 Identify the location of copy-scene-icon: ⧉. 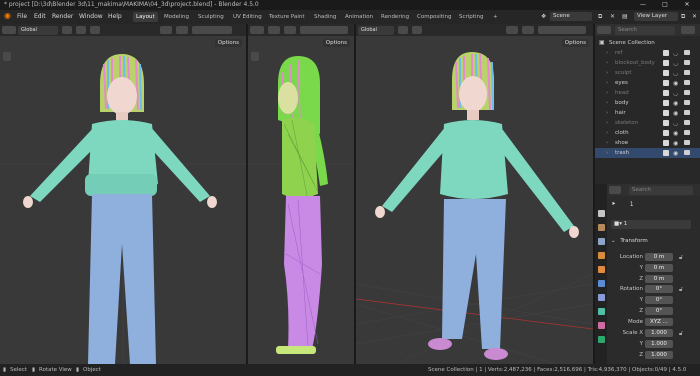
(600, 17).